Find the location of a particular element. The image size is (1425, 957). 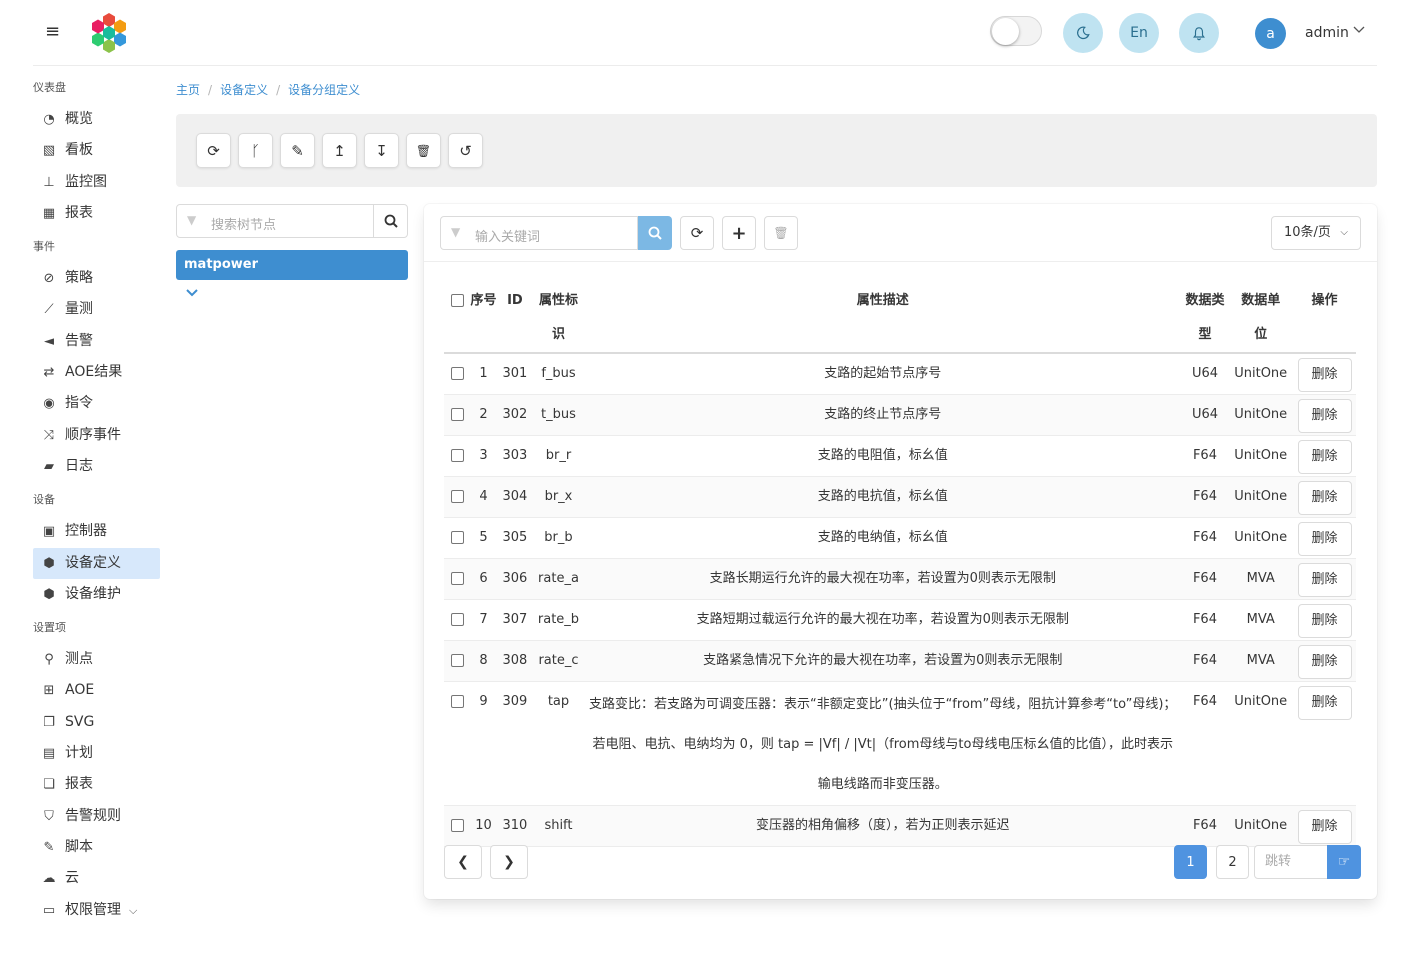

sidebar-item: ▰ 日志 is located at coordinates (96, 466).